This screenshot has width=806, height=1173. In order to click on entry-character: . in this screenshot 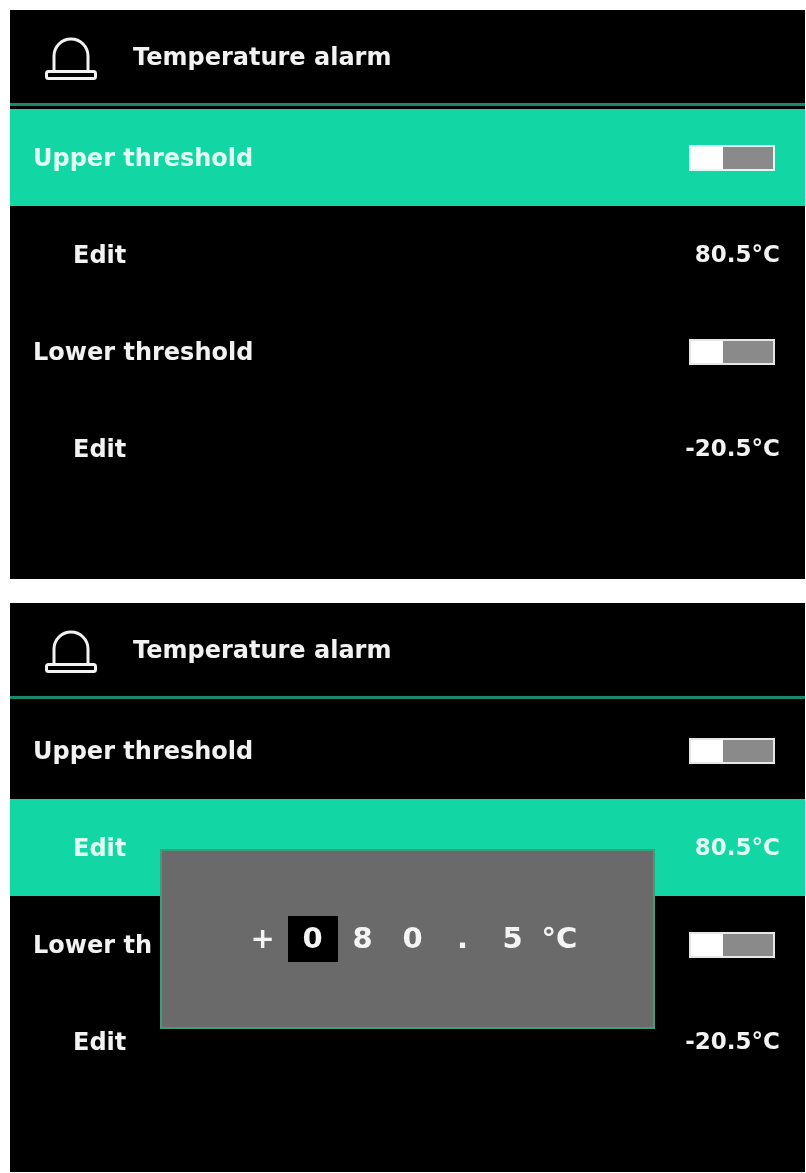, I will do `click(462, 939)`.